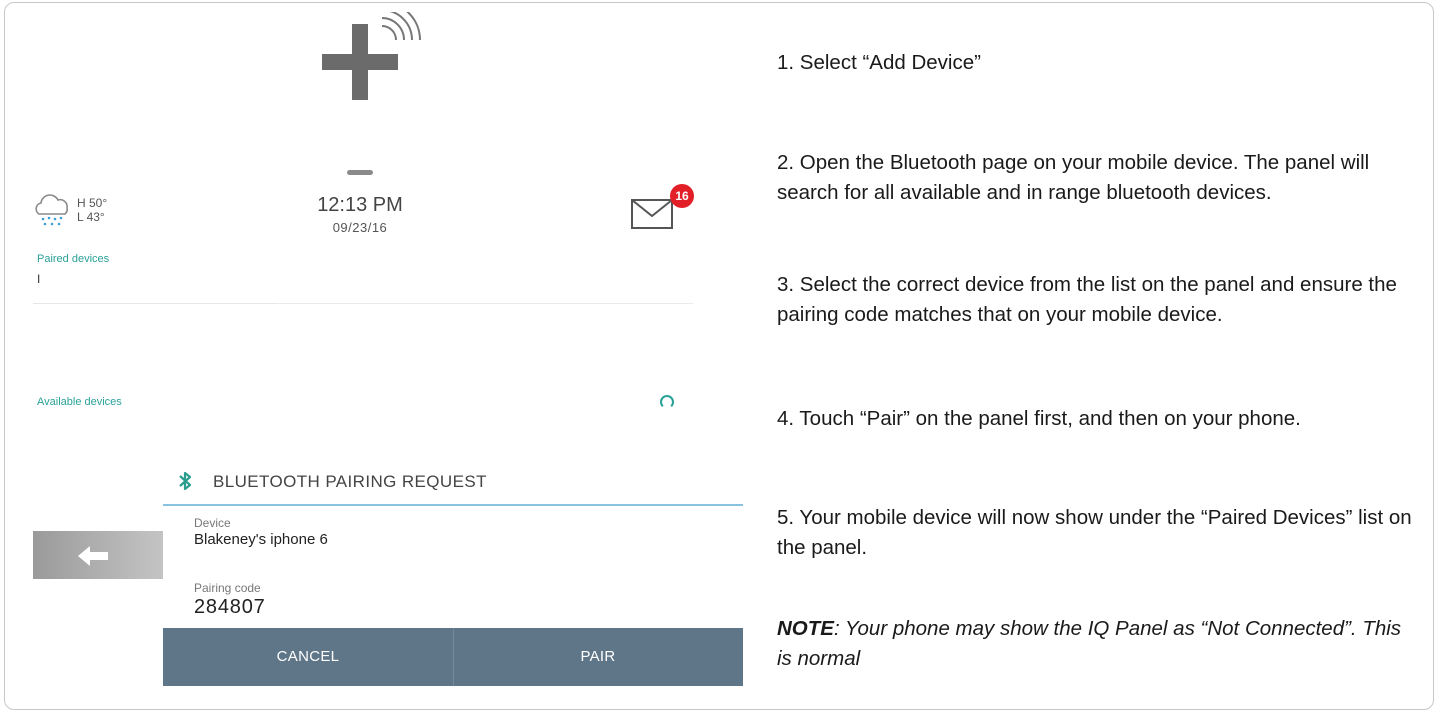 This screenshot has width=1438, height=714. What do you see at coordinates (185, 481) in the screenshot?
I see `bluetooth-icon` at bounding box center [185, 481].